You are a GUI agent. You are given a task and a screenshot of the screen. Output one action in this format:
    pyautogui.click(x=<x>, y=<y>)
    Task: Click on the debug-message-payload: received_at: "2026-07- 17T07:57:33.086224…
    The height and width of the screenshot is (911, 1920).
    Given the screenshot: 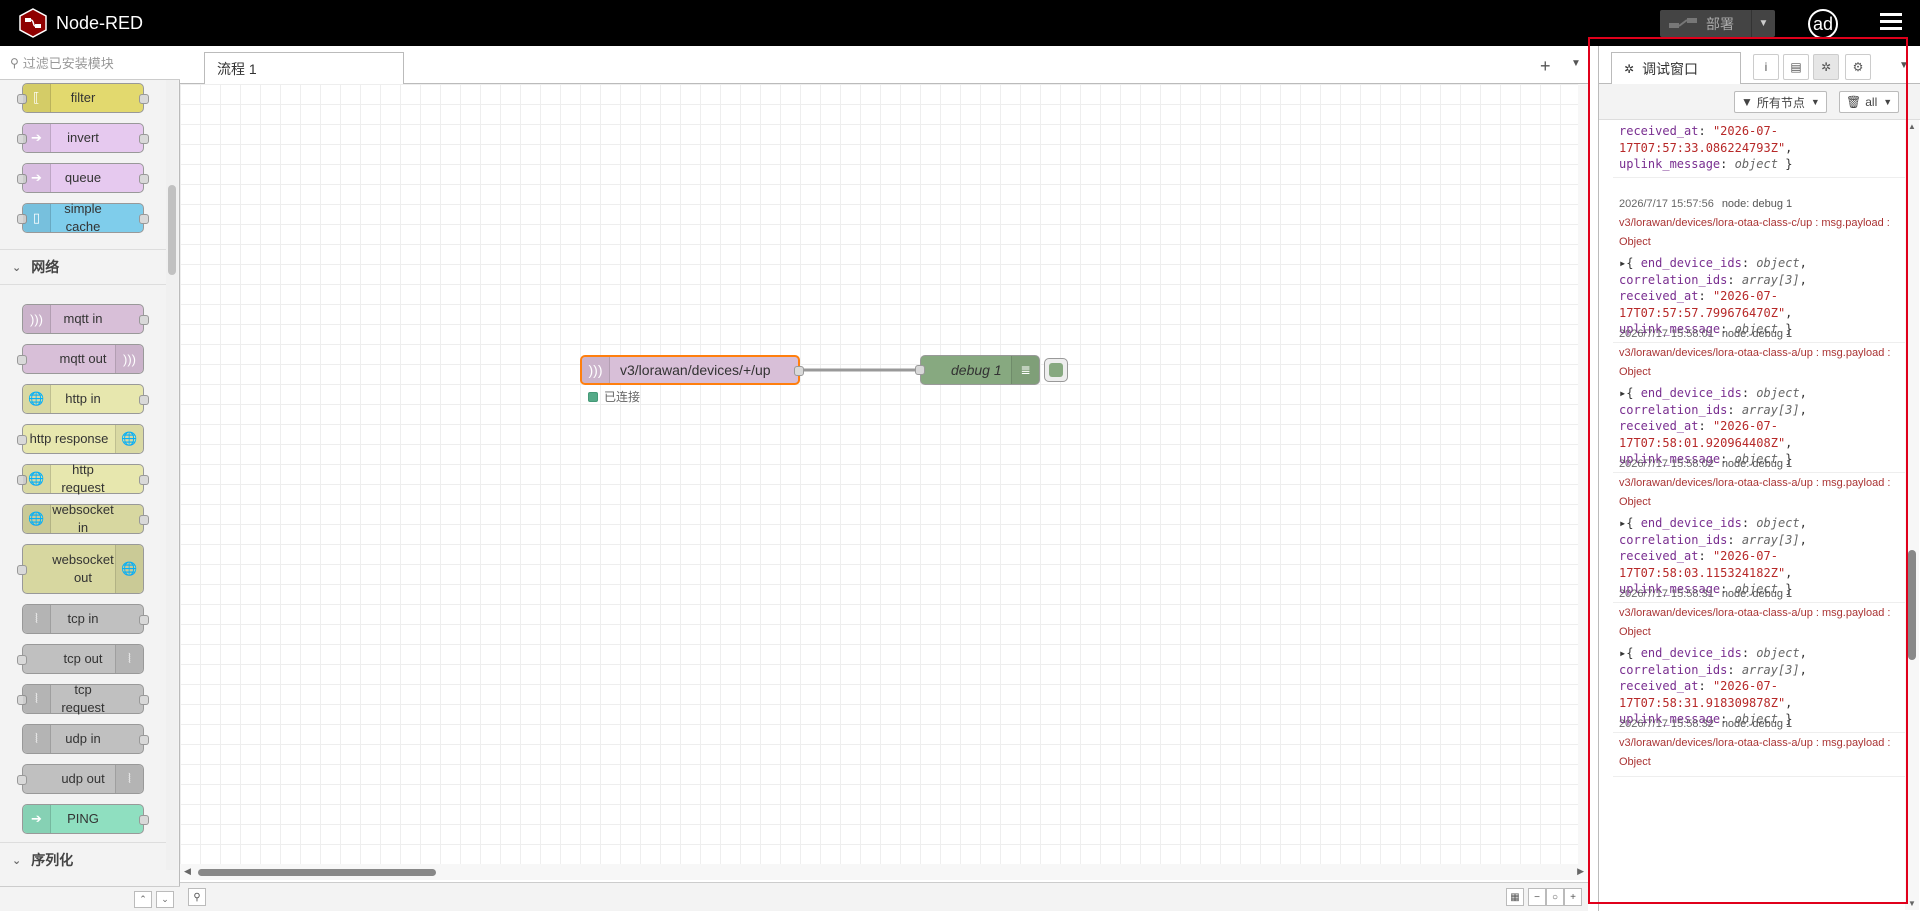 What is the action you would take?
    pyautogui.click(x=1759, y=148)
    